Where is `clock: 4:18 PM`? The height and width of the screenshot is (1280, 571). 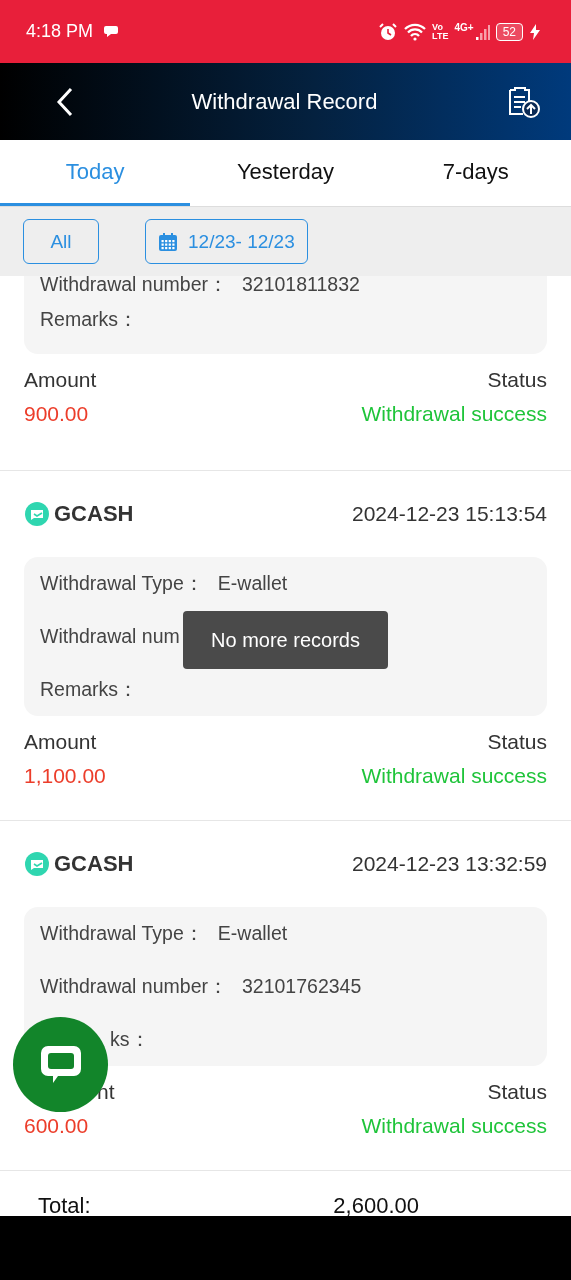 clock: 4:18 PM is located at coordinates (60, 31).